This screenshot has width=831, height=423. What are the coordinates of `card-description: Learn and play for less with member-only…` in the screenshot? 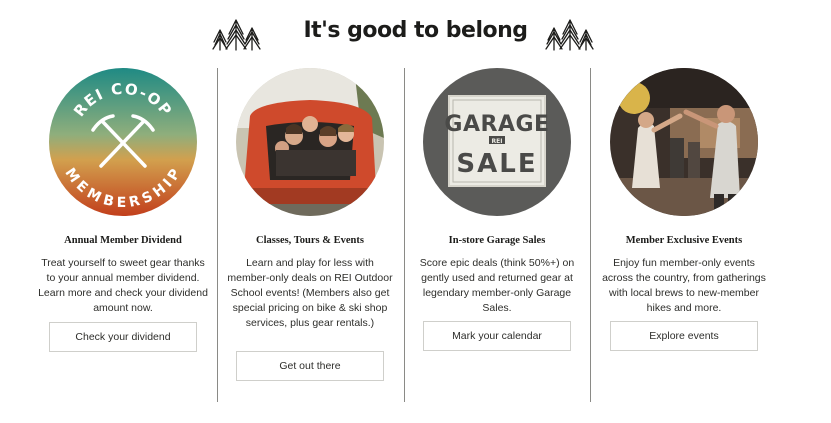 It's located at (310, 293).